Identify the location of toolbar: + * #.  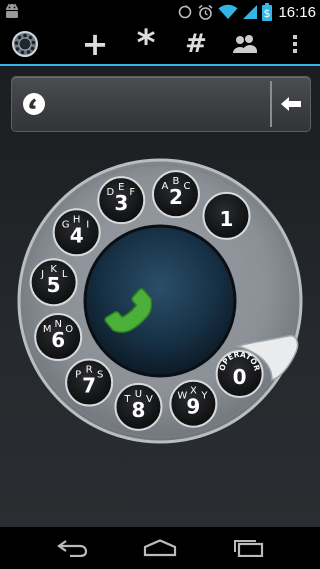
(160, 44).